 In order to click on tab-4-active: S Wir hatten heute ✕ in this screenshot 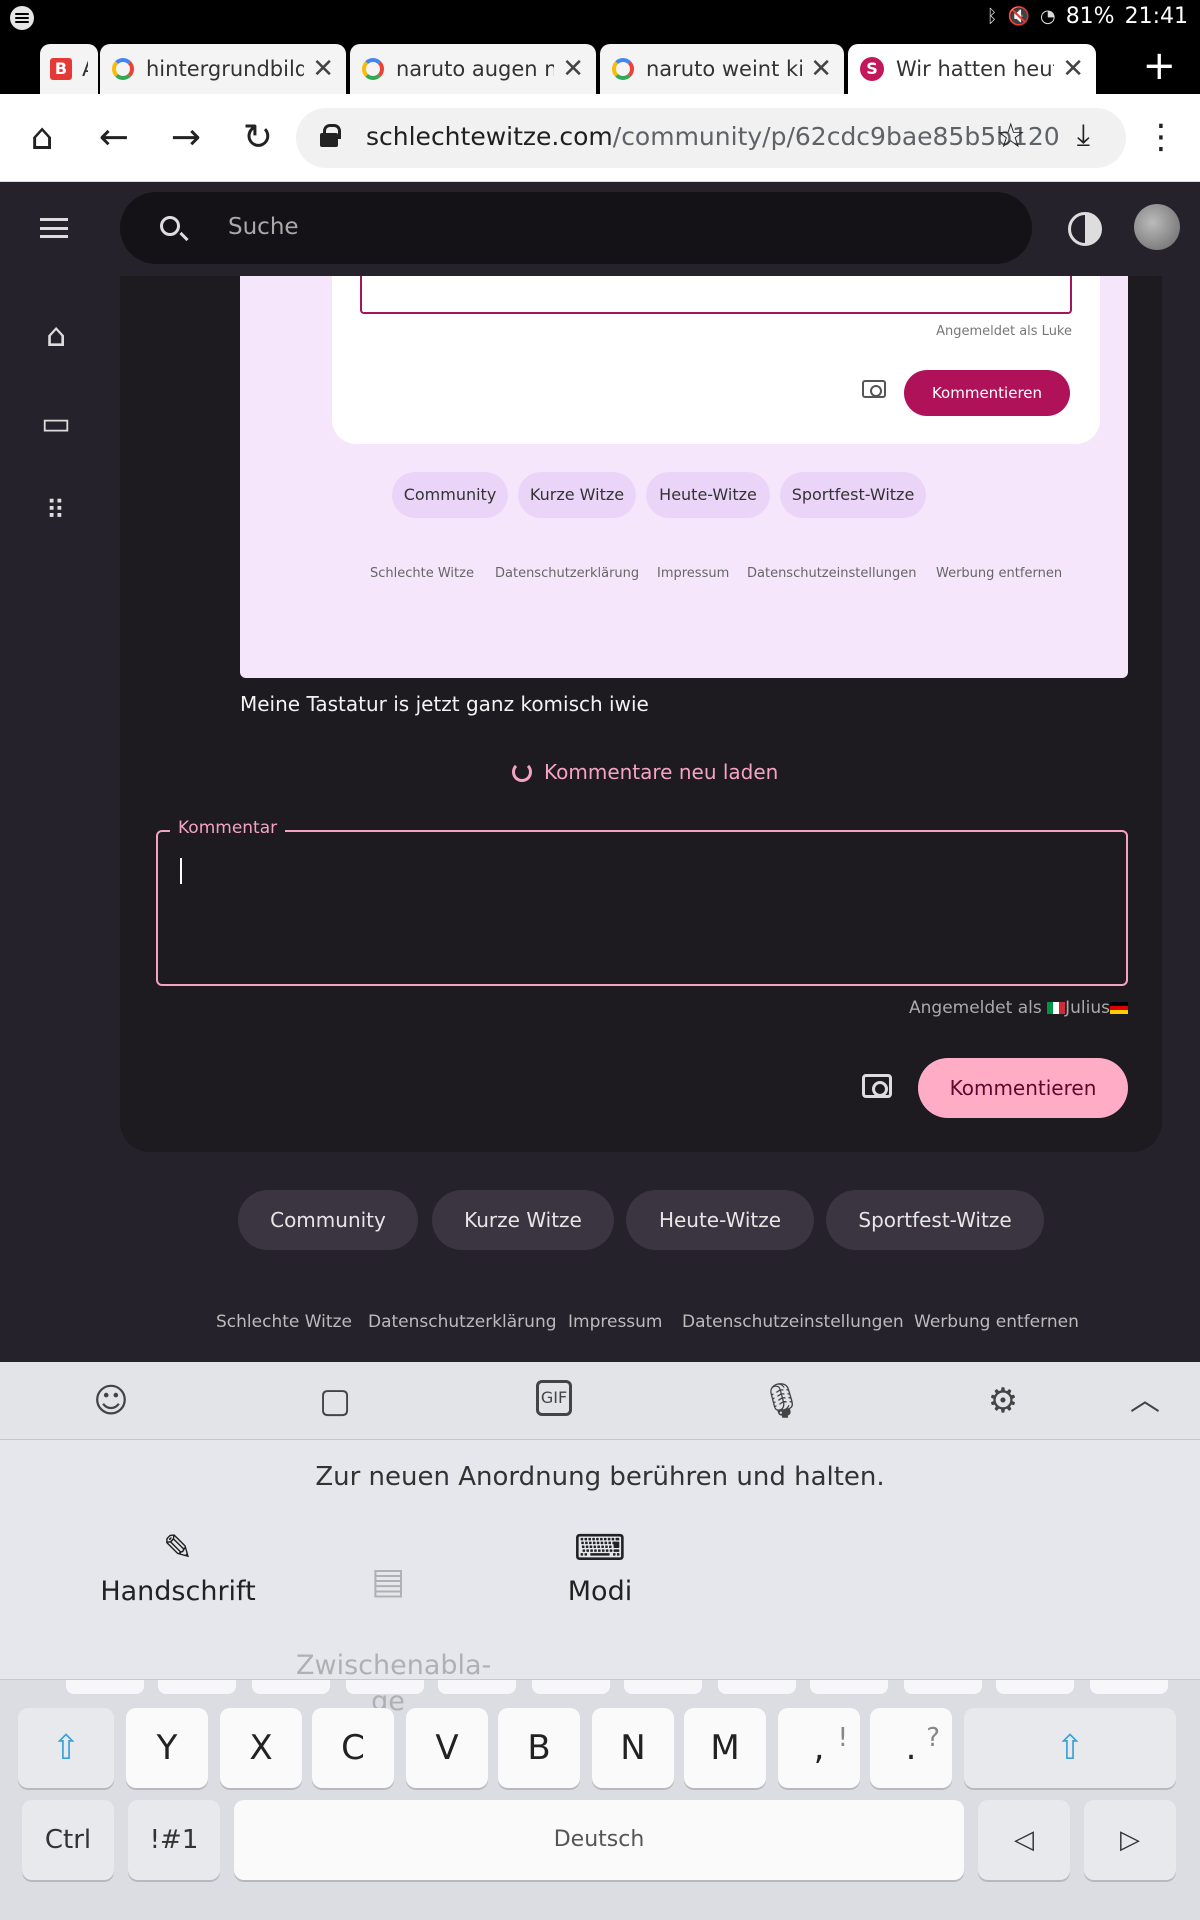, I will do `click(972, 69)`.